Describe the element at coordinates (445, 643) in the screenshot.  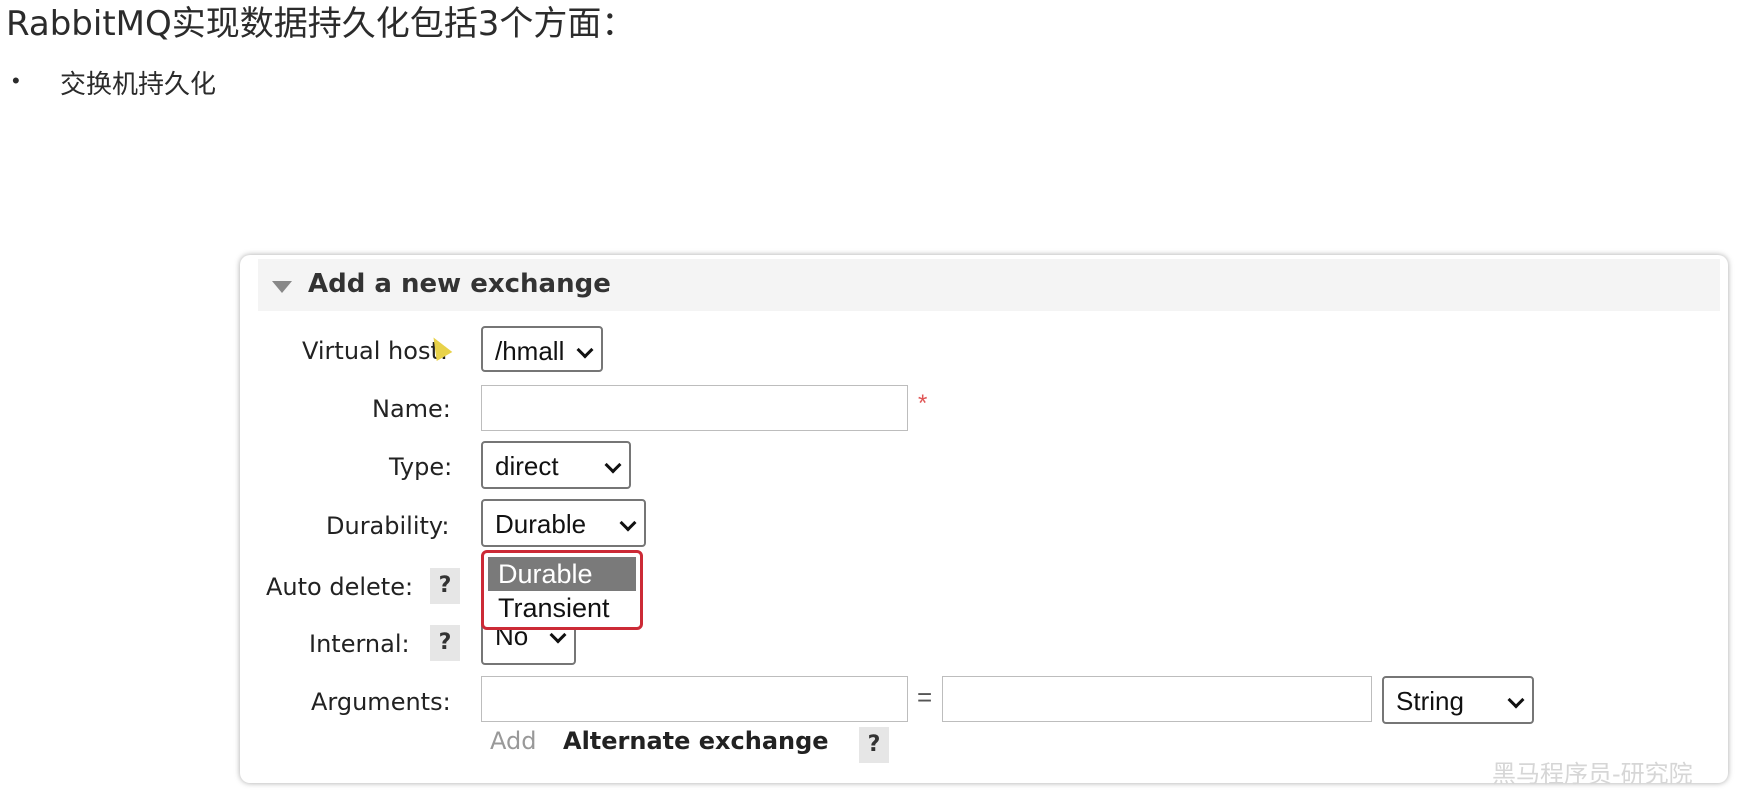
I see `internal-help-icon: ?` at that location.